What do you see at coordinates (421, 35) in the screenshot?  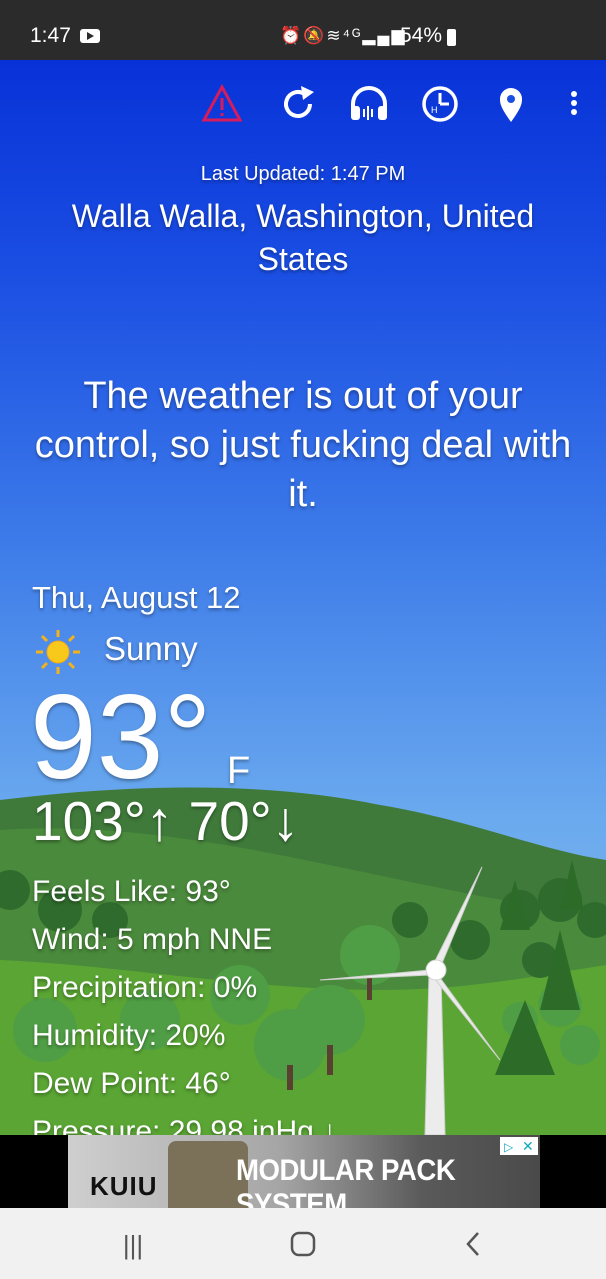 I see `battery-percent: 54%` at bounding box center [421, 35].